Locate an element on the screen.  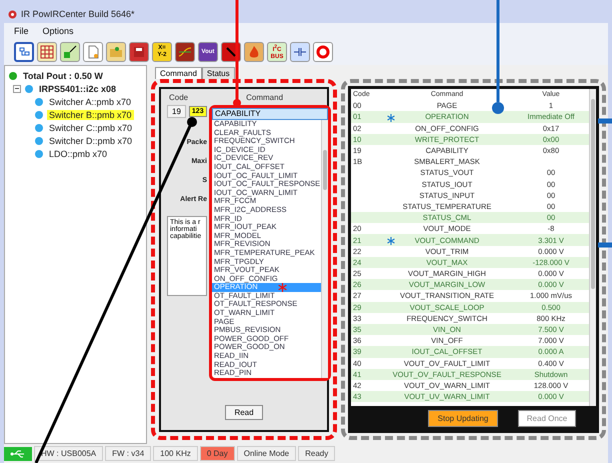
tree-item: Switcher B::pmb x70 is located at coordinates (90, 115).